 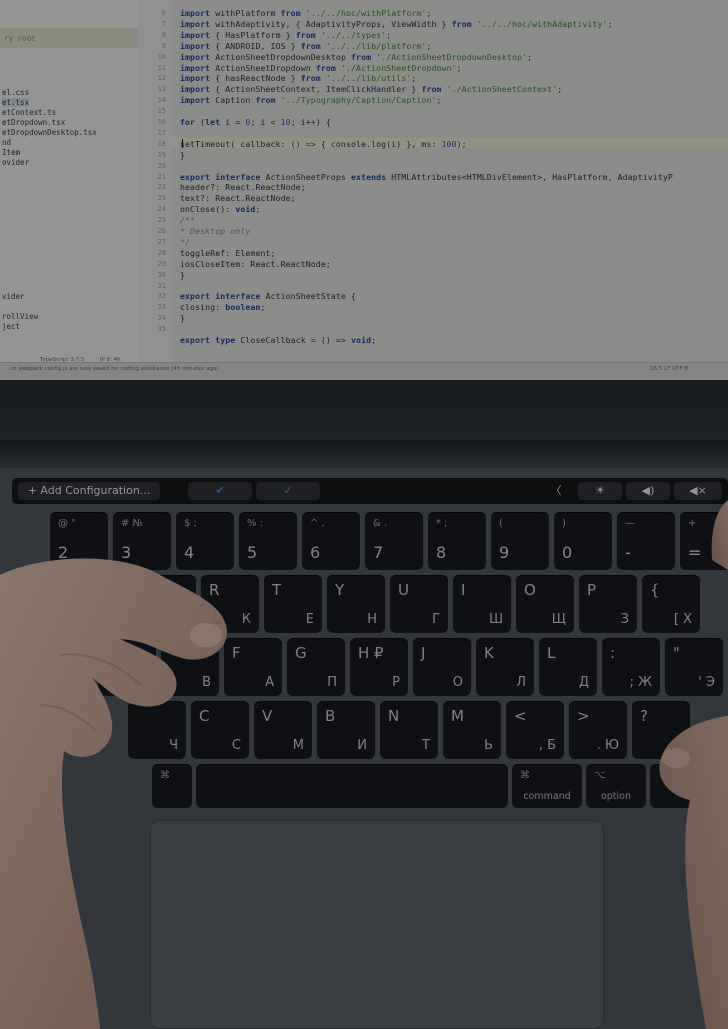 I want to click on line-number: 15, so click(x=161, y=111).